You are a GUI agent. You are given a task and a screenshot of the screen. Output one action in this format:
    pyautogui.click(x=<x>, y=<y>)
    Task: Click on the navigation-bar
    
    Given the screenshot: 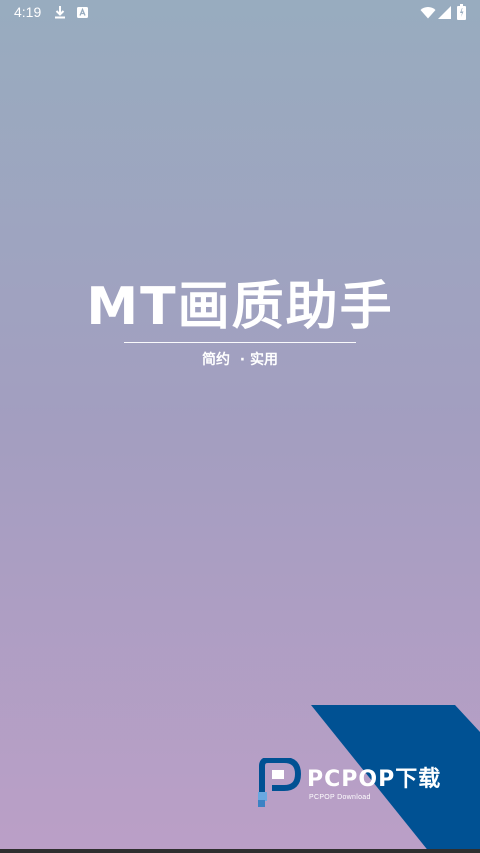 What is the action you would take?
    pyautogui.click(x=240, y=851)
    